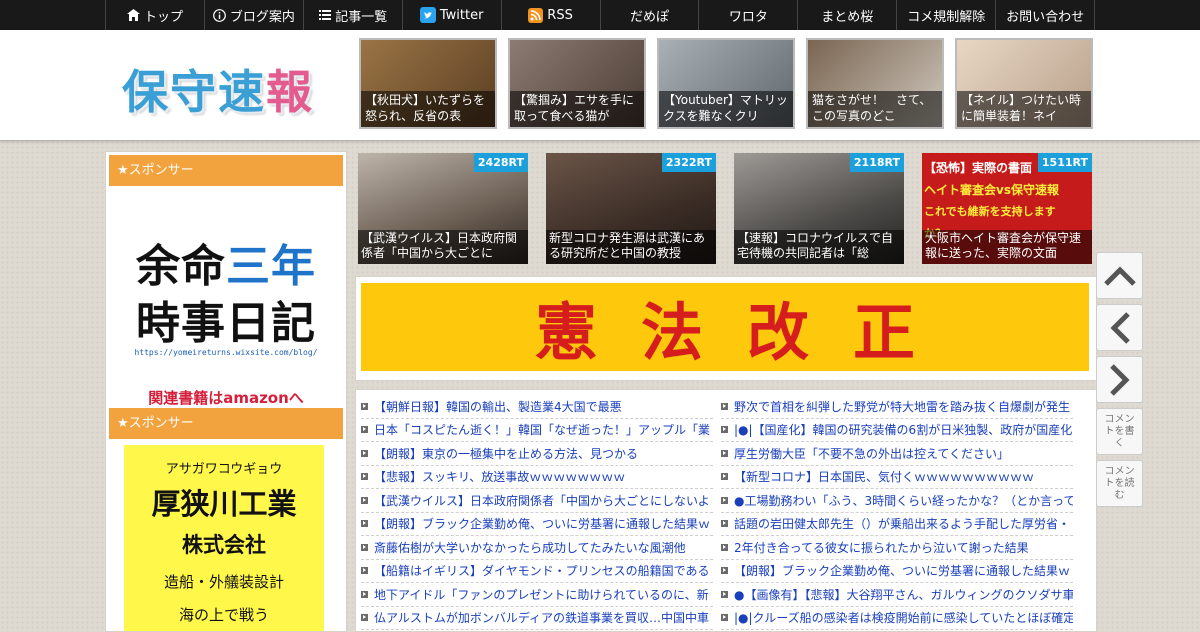  What do you see at coordinates (223, 615) in the screenshot?
I see `ad-slogan: 海の上で戦う` at bounding box center [223, 615].